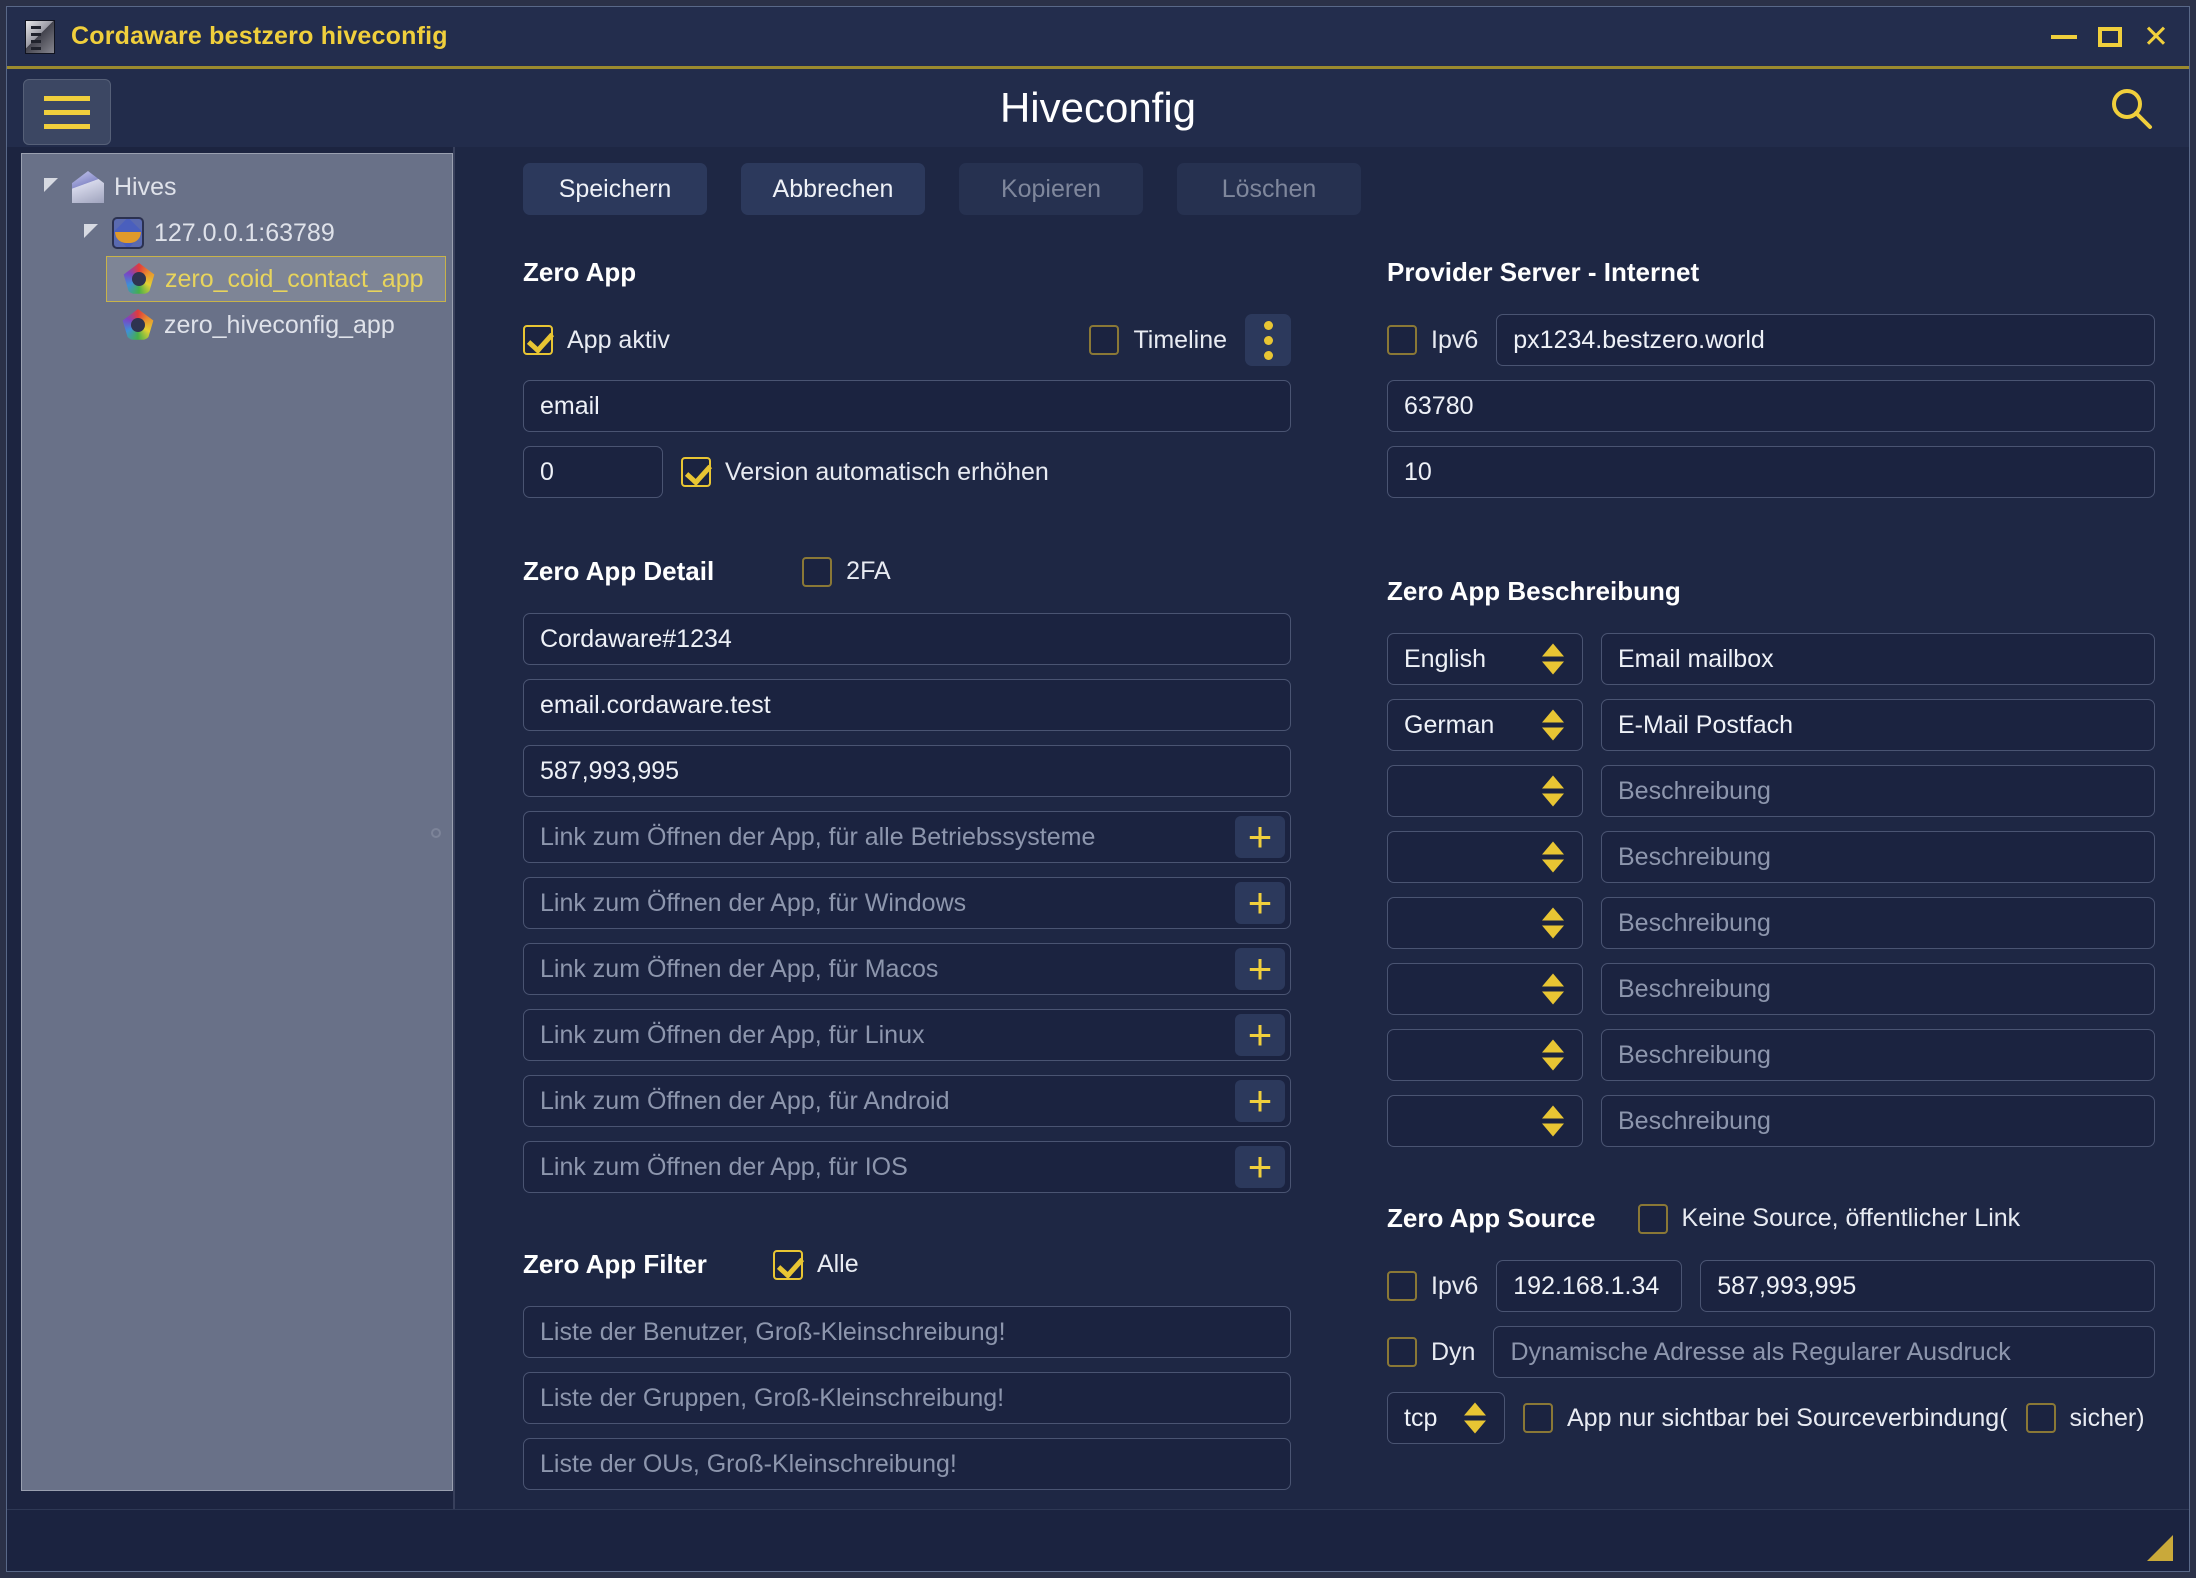 Image resolution: width=2196 pixels, height=1578 pixels. I want to click on protocol-select: tcp, so click(1446, 1418).